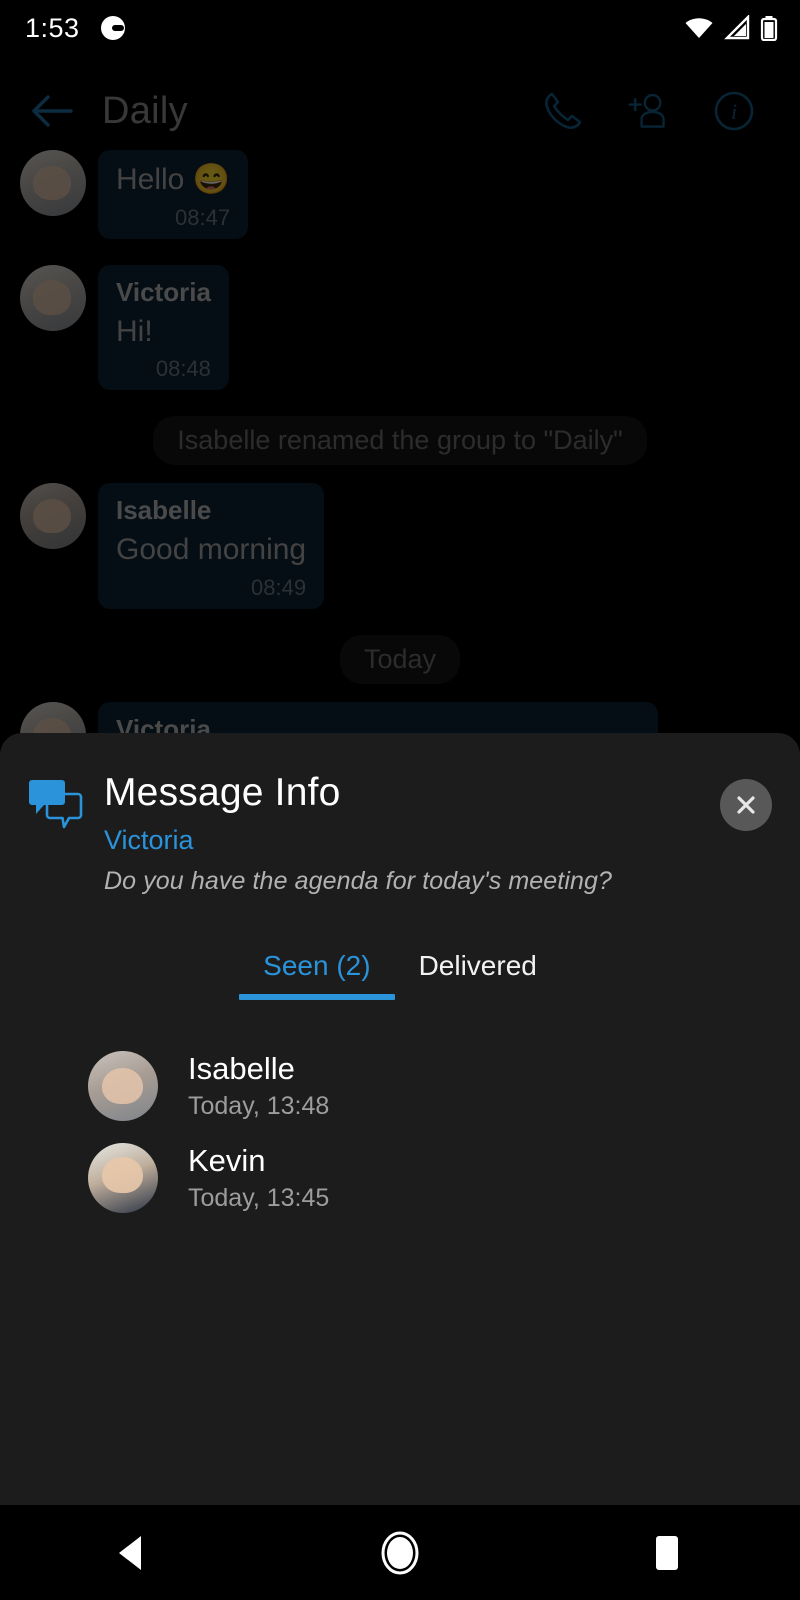 The width and height of the screenshot is (800, 1600). What do you see at coordinates (222, 792) in the screenshot?
I see `modal-title: Message Info` at bounding box center [222, 792].